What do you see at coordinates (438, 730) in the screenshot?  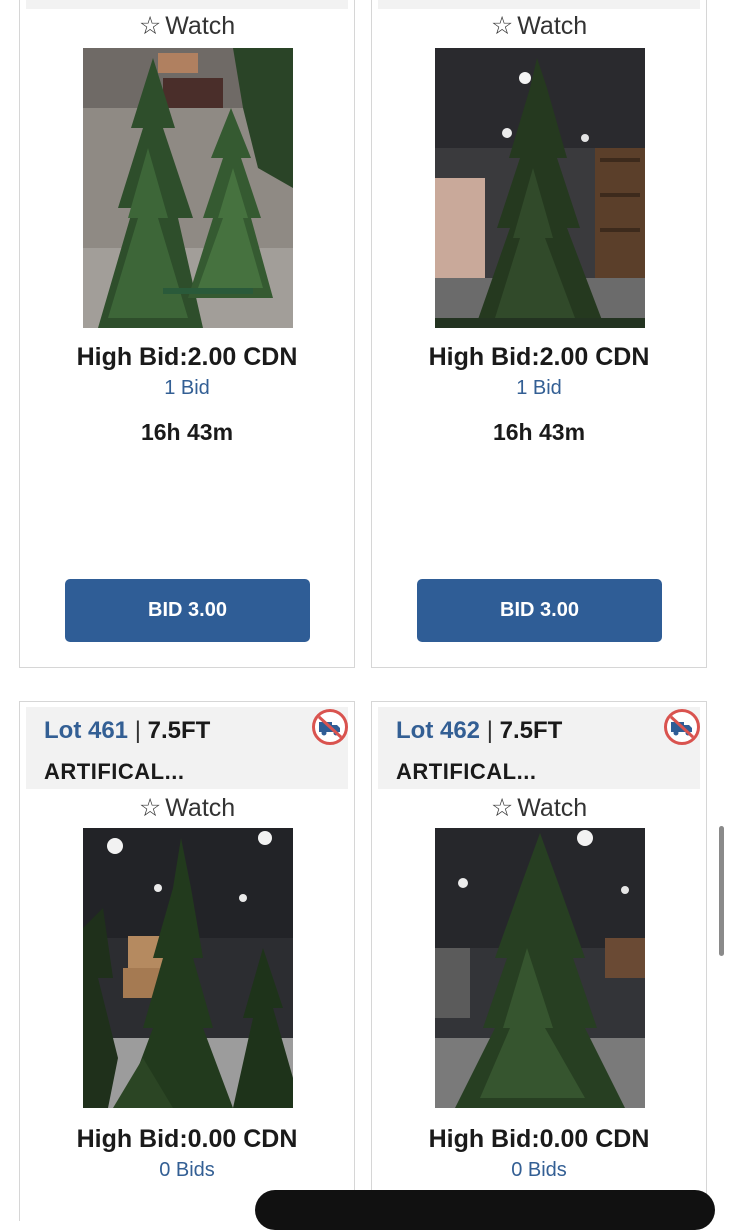 I see `lot-number-link: Lot 462` at bounding box center [438, 730].